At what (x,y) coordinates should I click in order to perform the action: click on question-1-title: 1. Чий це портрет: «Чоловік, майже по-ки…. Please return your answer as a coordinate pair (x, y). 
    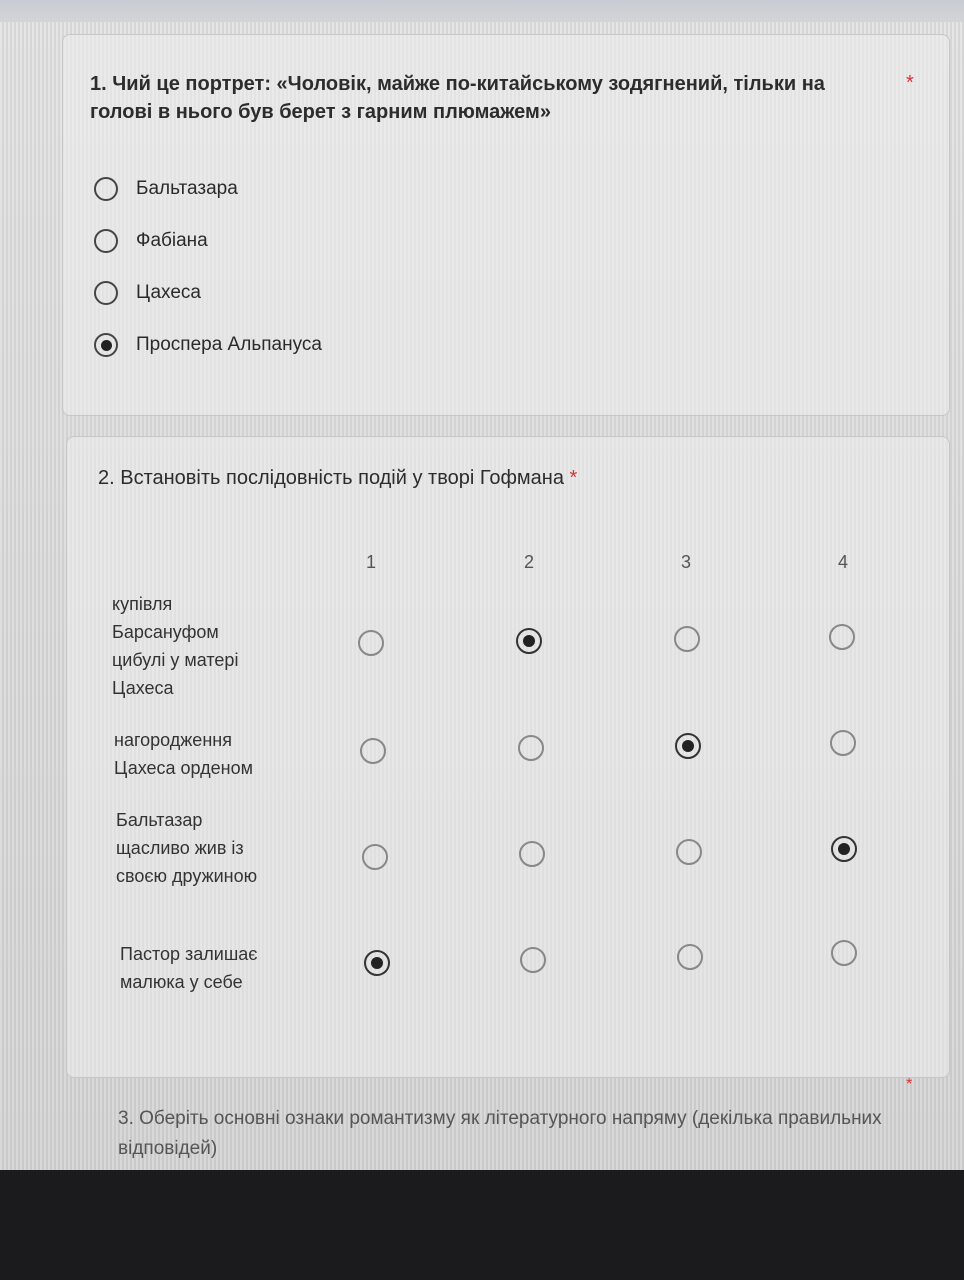
    Looking at the image, I should click on (457, 98).